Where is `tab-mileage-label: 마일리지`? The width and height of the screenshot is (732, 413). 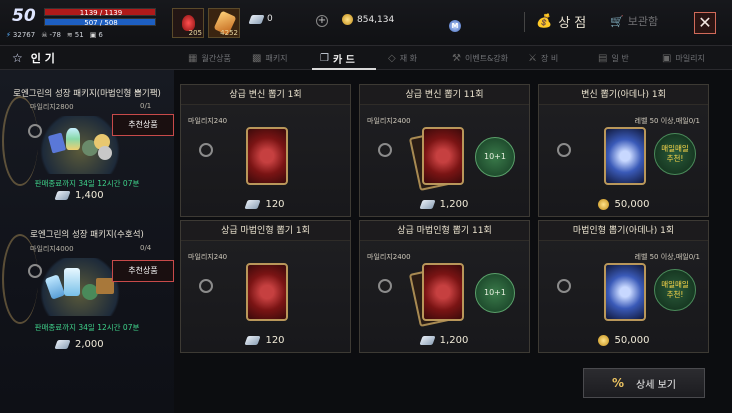
tab-mileage-label: 마일리지 is located at coordinates (690, 58).